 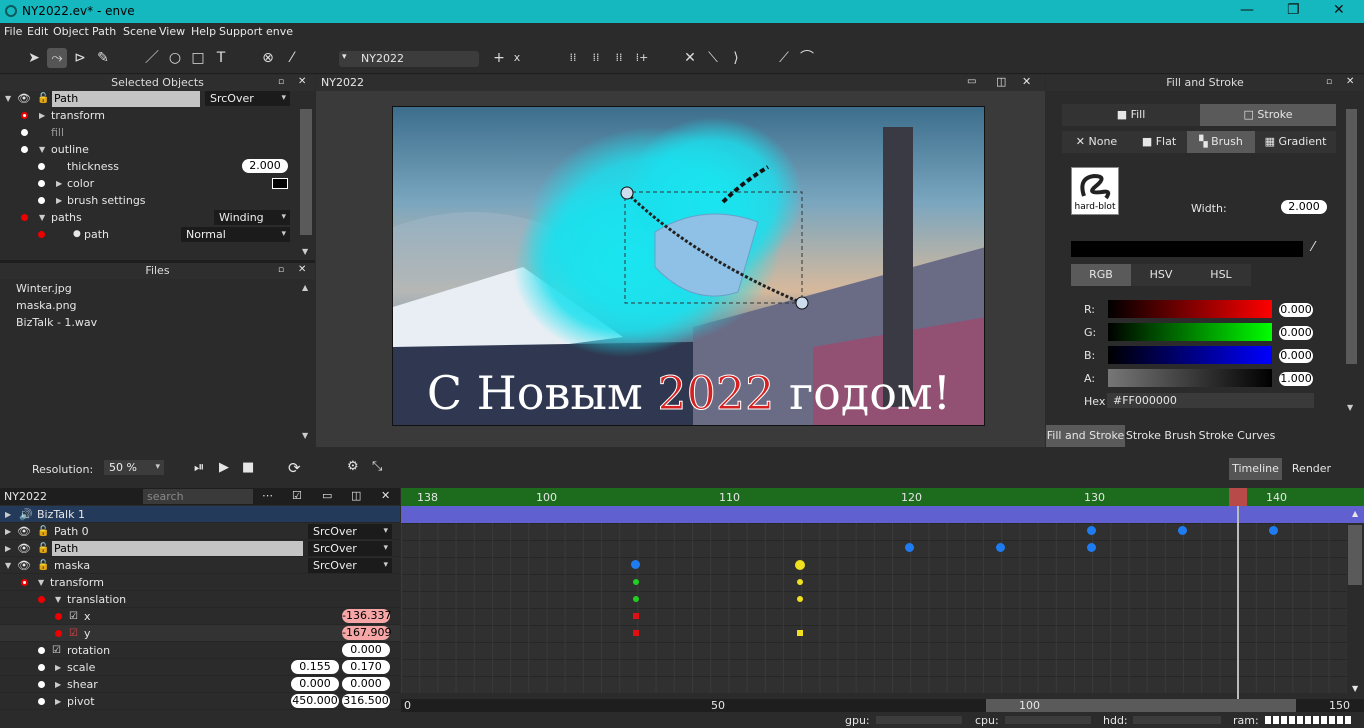 I want to click on track-row-biztalk: ▶ 🔊 BizTalk 1, so click(x=200, y=514).